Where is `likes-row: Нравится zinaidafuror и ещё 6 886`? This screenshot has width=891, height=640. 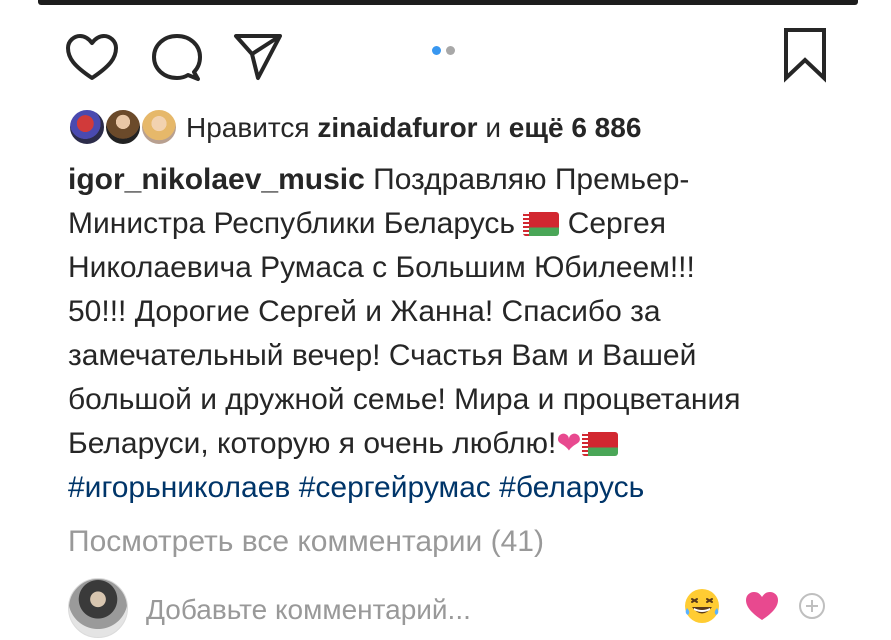 likes-row: Нравится zinaidafuror и ещё 6 886 is located at coordinates (468, 126).